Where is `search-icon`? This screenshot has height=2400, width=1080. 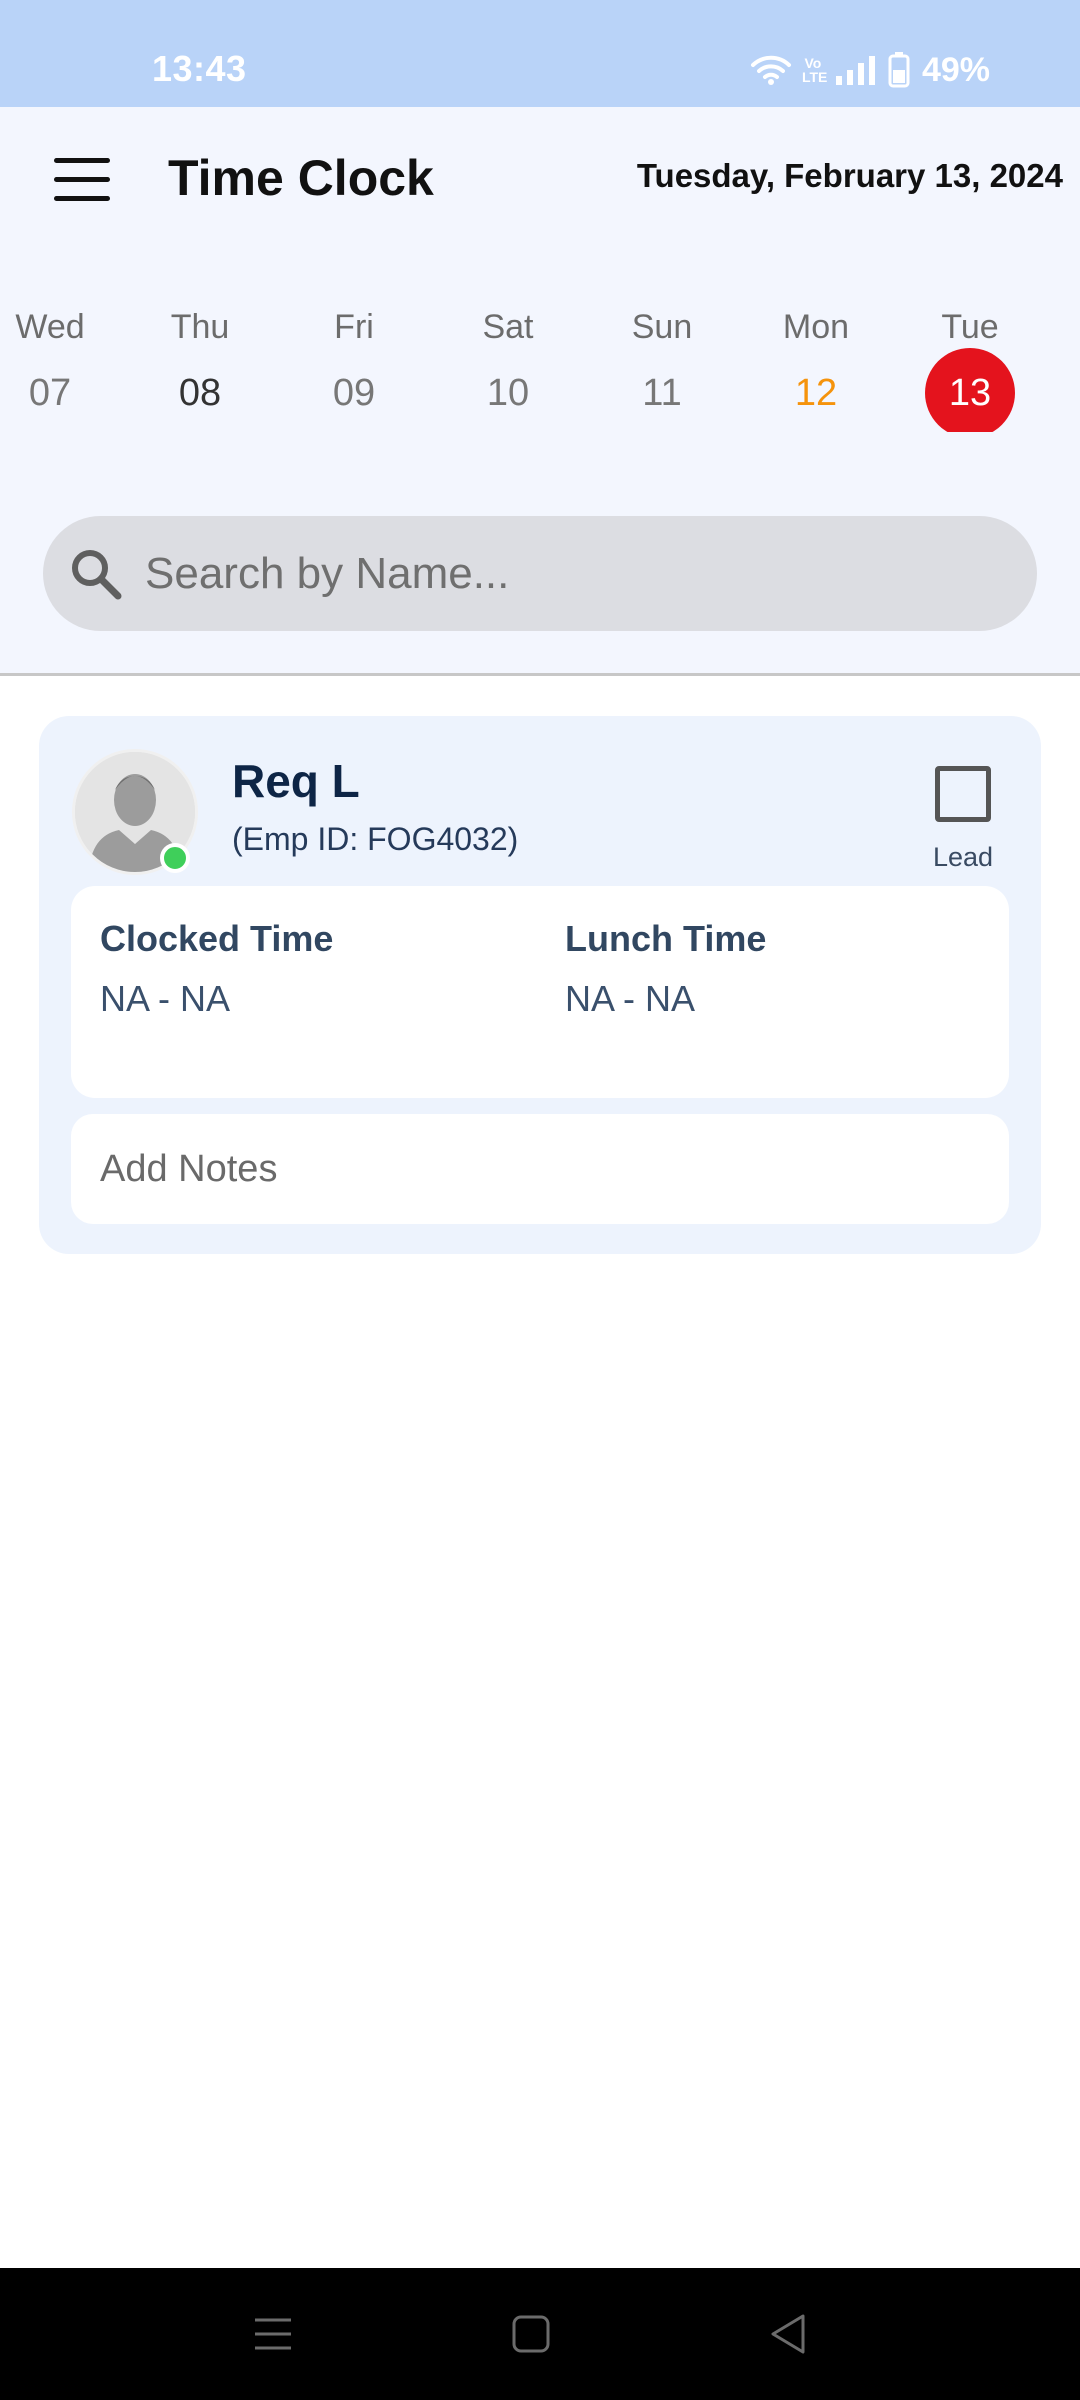 search-icon is located at coordinates (96, 574).